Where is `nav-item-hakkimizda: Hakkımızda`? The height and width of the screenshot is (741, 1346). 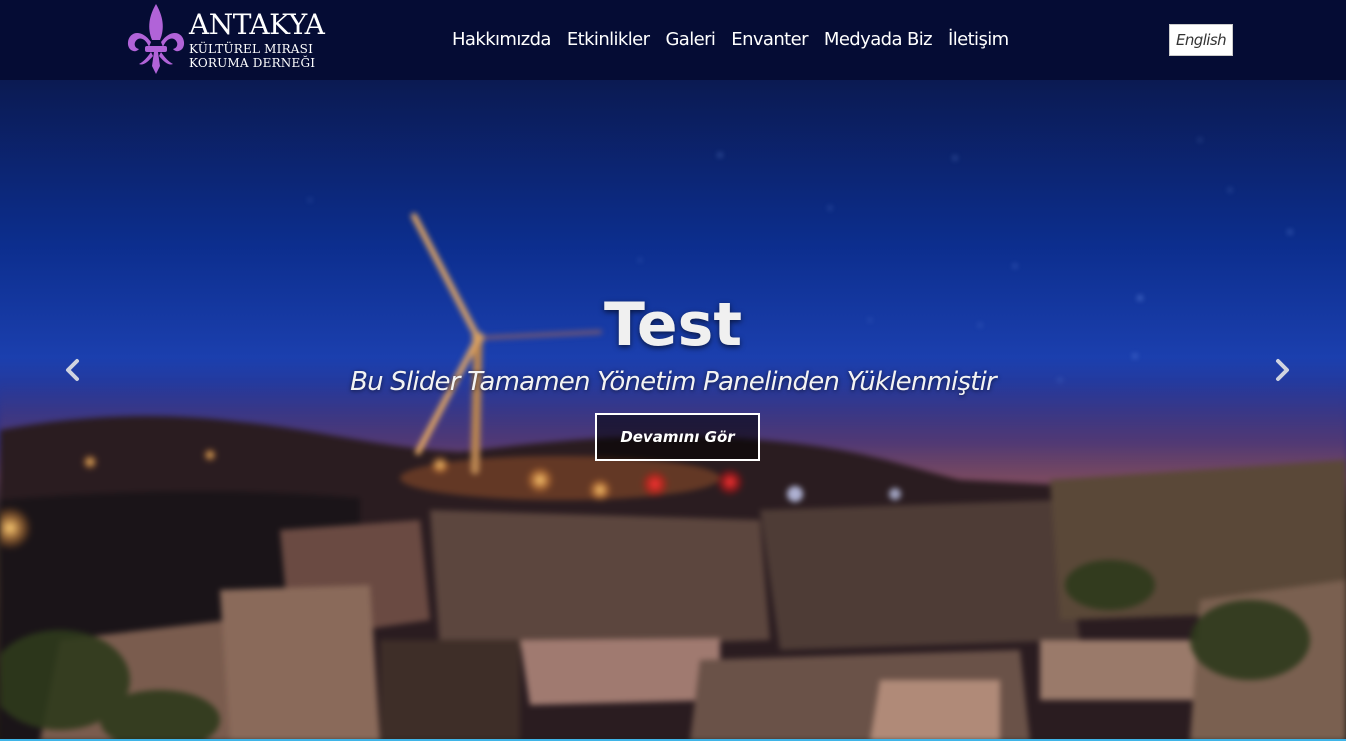 nav-item-hakkimizda: Hakkımızda is located at coordinates (509, 40).